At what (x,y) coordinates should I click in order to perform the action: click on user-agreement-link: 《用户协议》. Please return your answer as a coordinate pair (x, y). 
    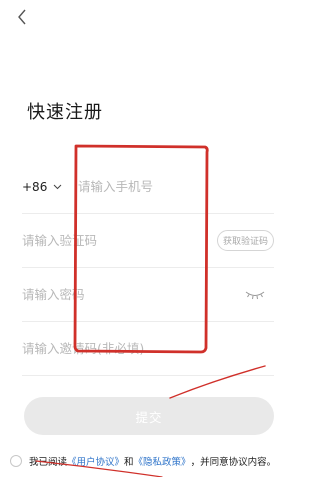
    Looking at the image, I should click on (95, 461).